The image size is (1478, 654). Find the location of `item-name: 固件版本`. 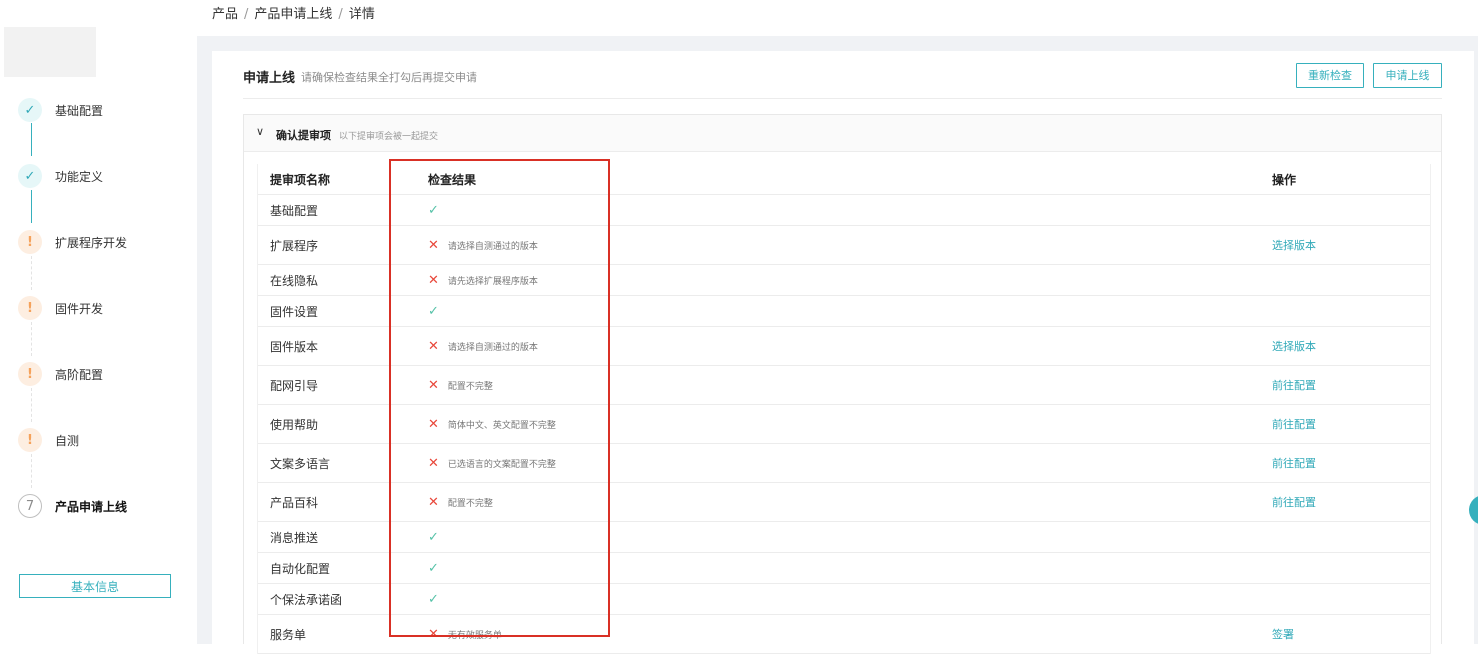

item-name: 固件版本 is located at coordinates (294, 346).